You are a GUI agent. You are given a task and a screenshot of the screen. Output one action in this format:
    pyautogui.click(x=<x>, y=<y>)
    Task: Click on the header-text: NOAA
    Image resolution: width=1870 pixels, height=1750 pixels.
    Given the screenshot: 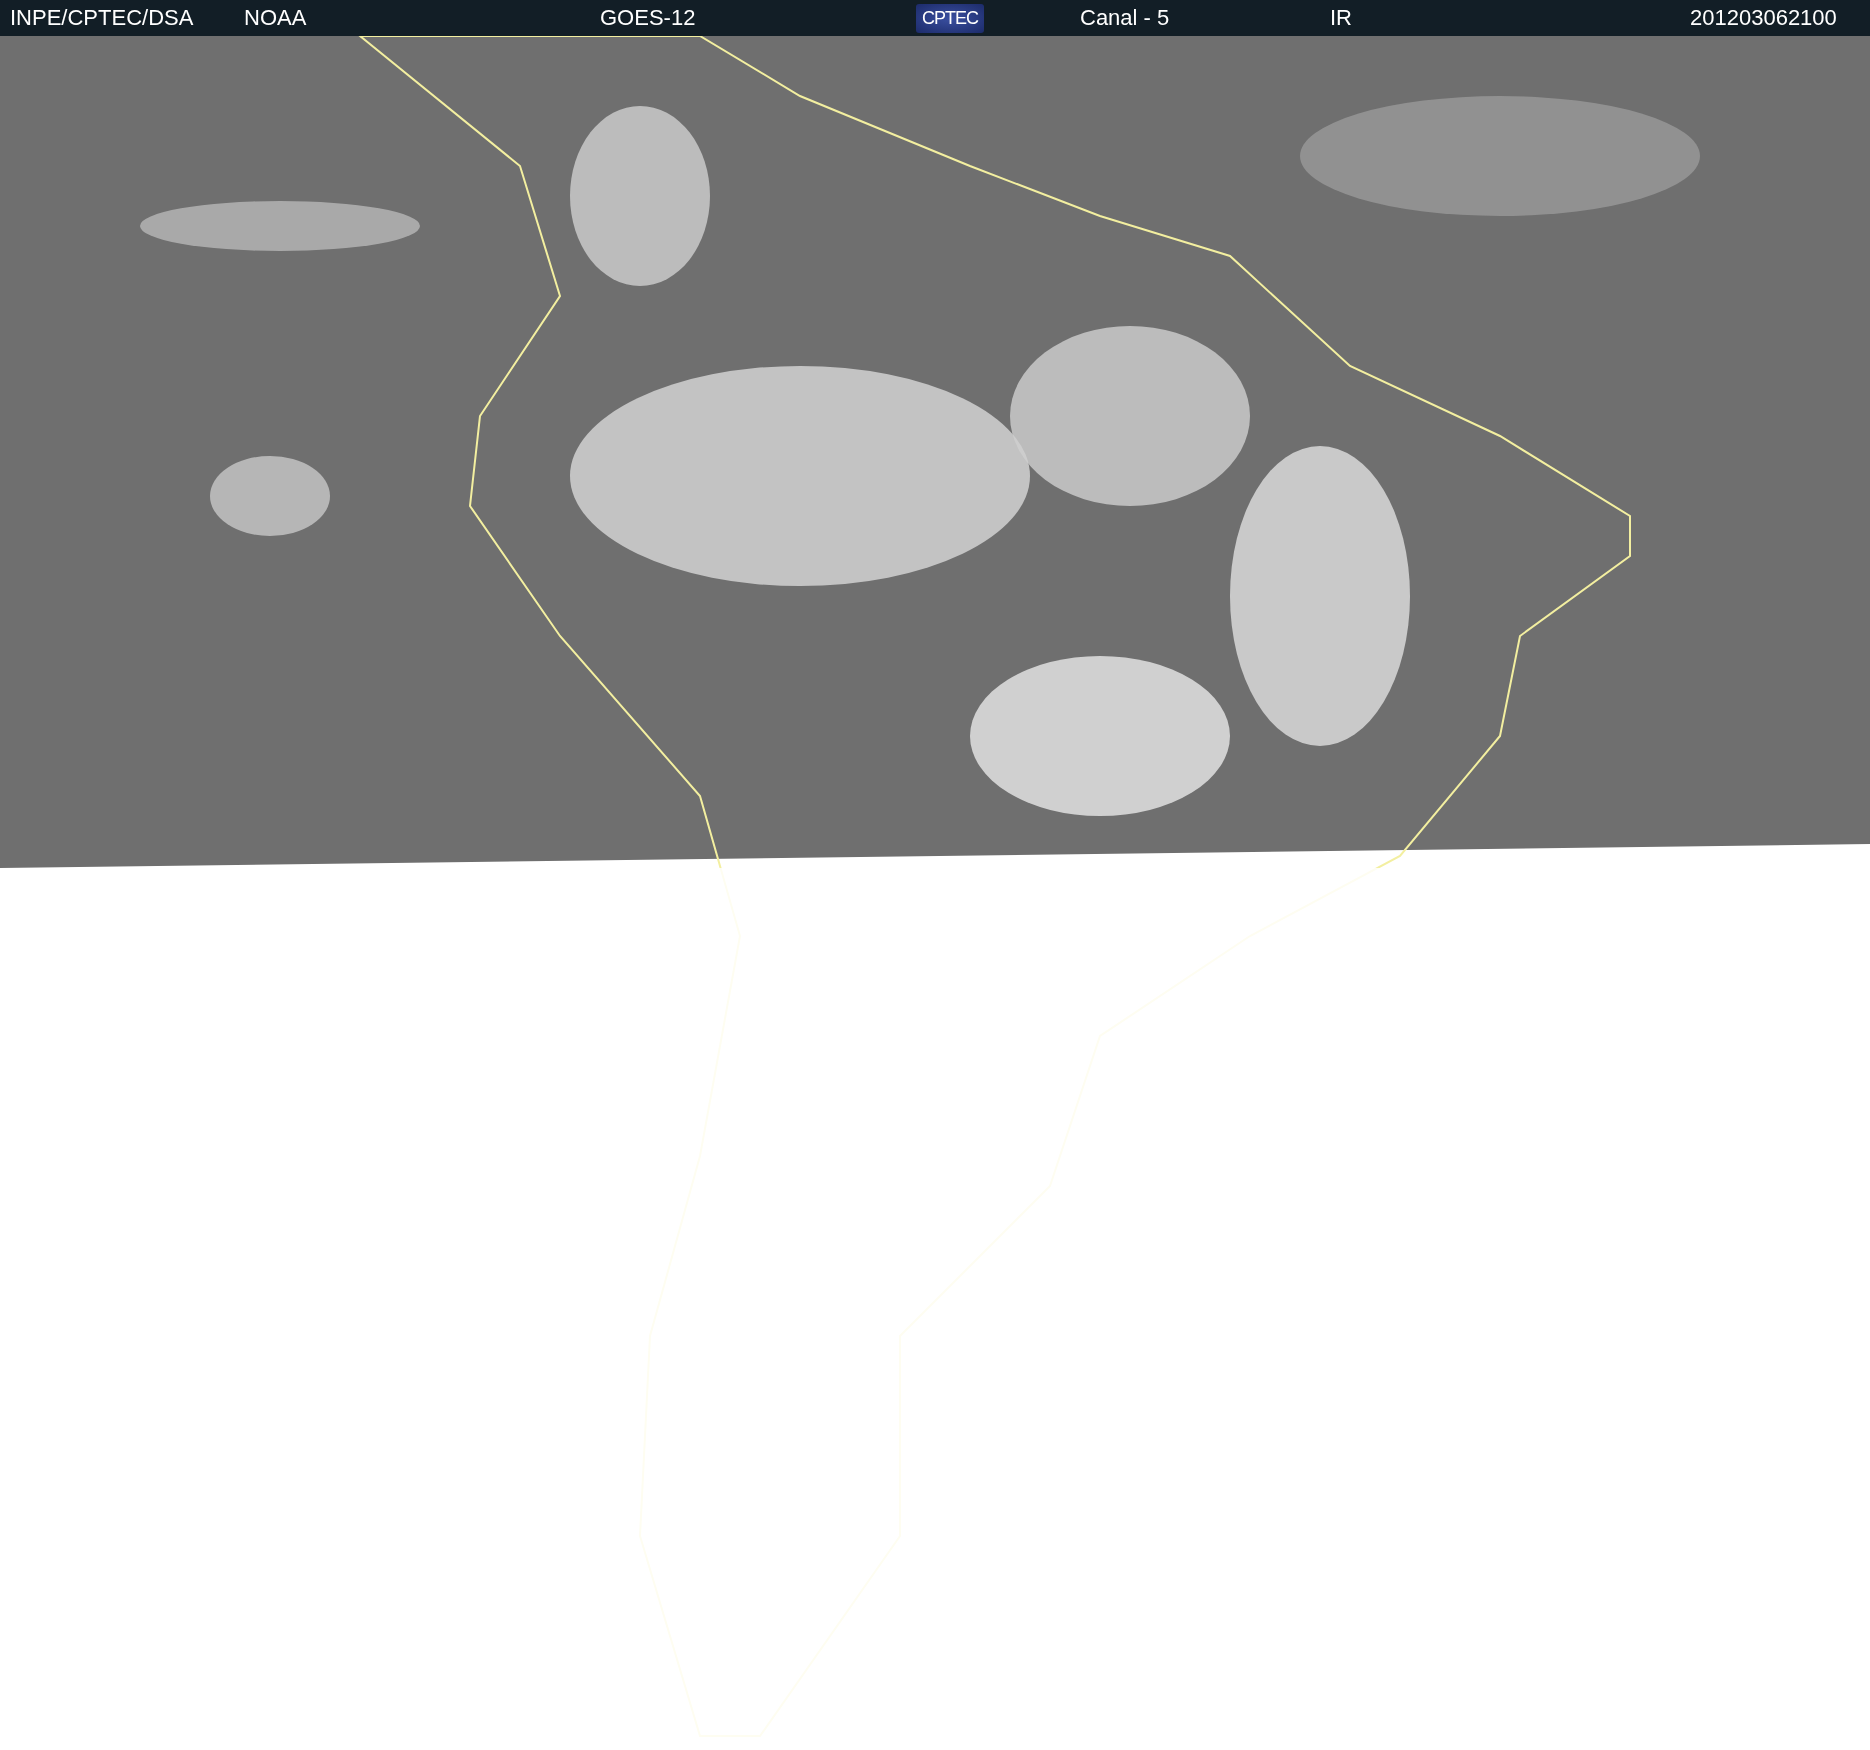 What is the action you would take?
    pyautogui.click(x=275, y=18)
    